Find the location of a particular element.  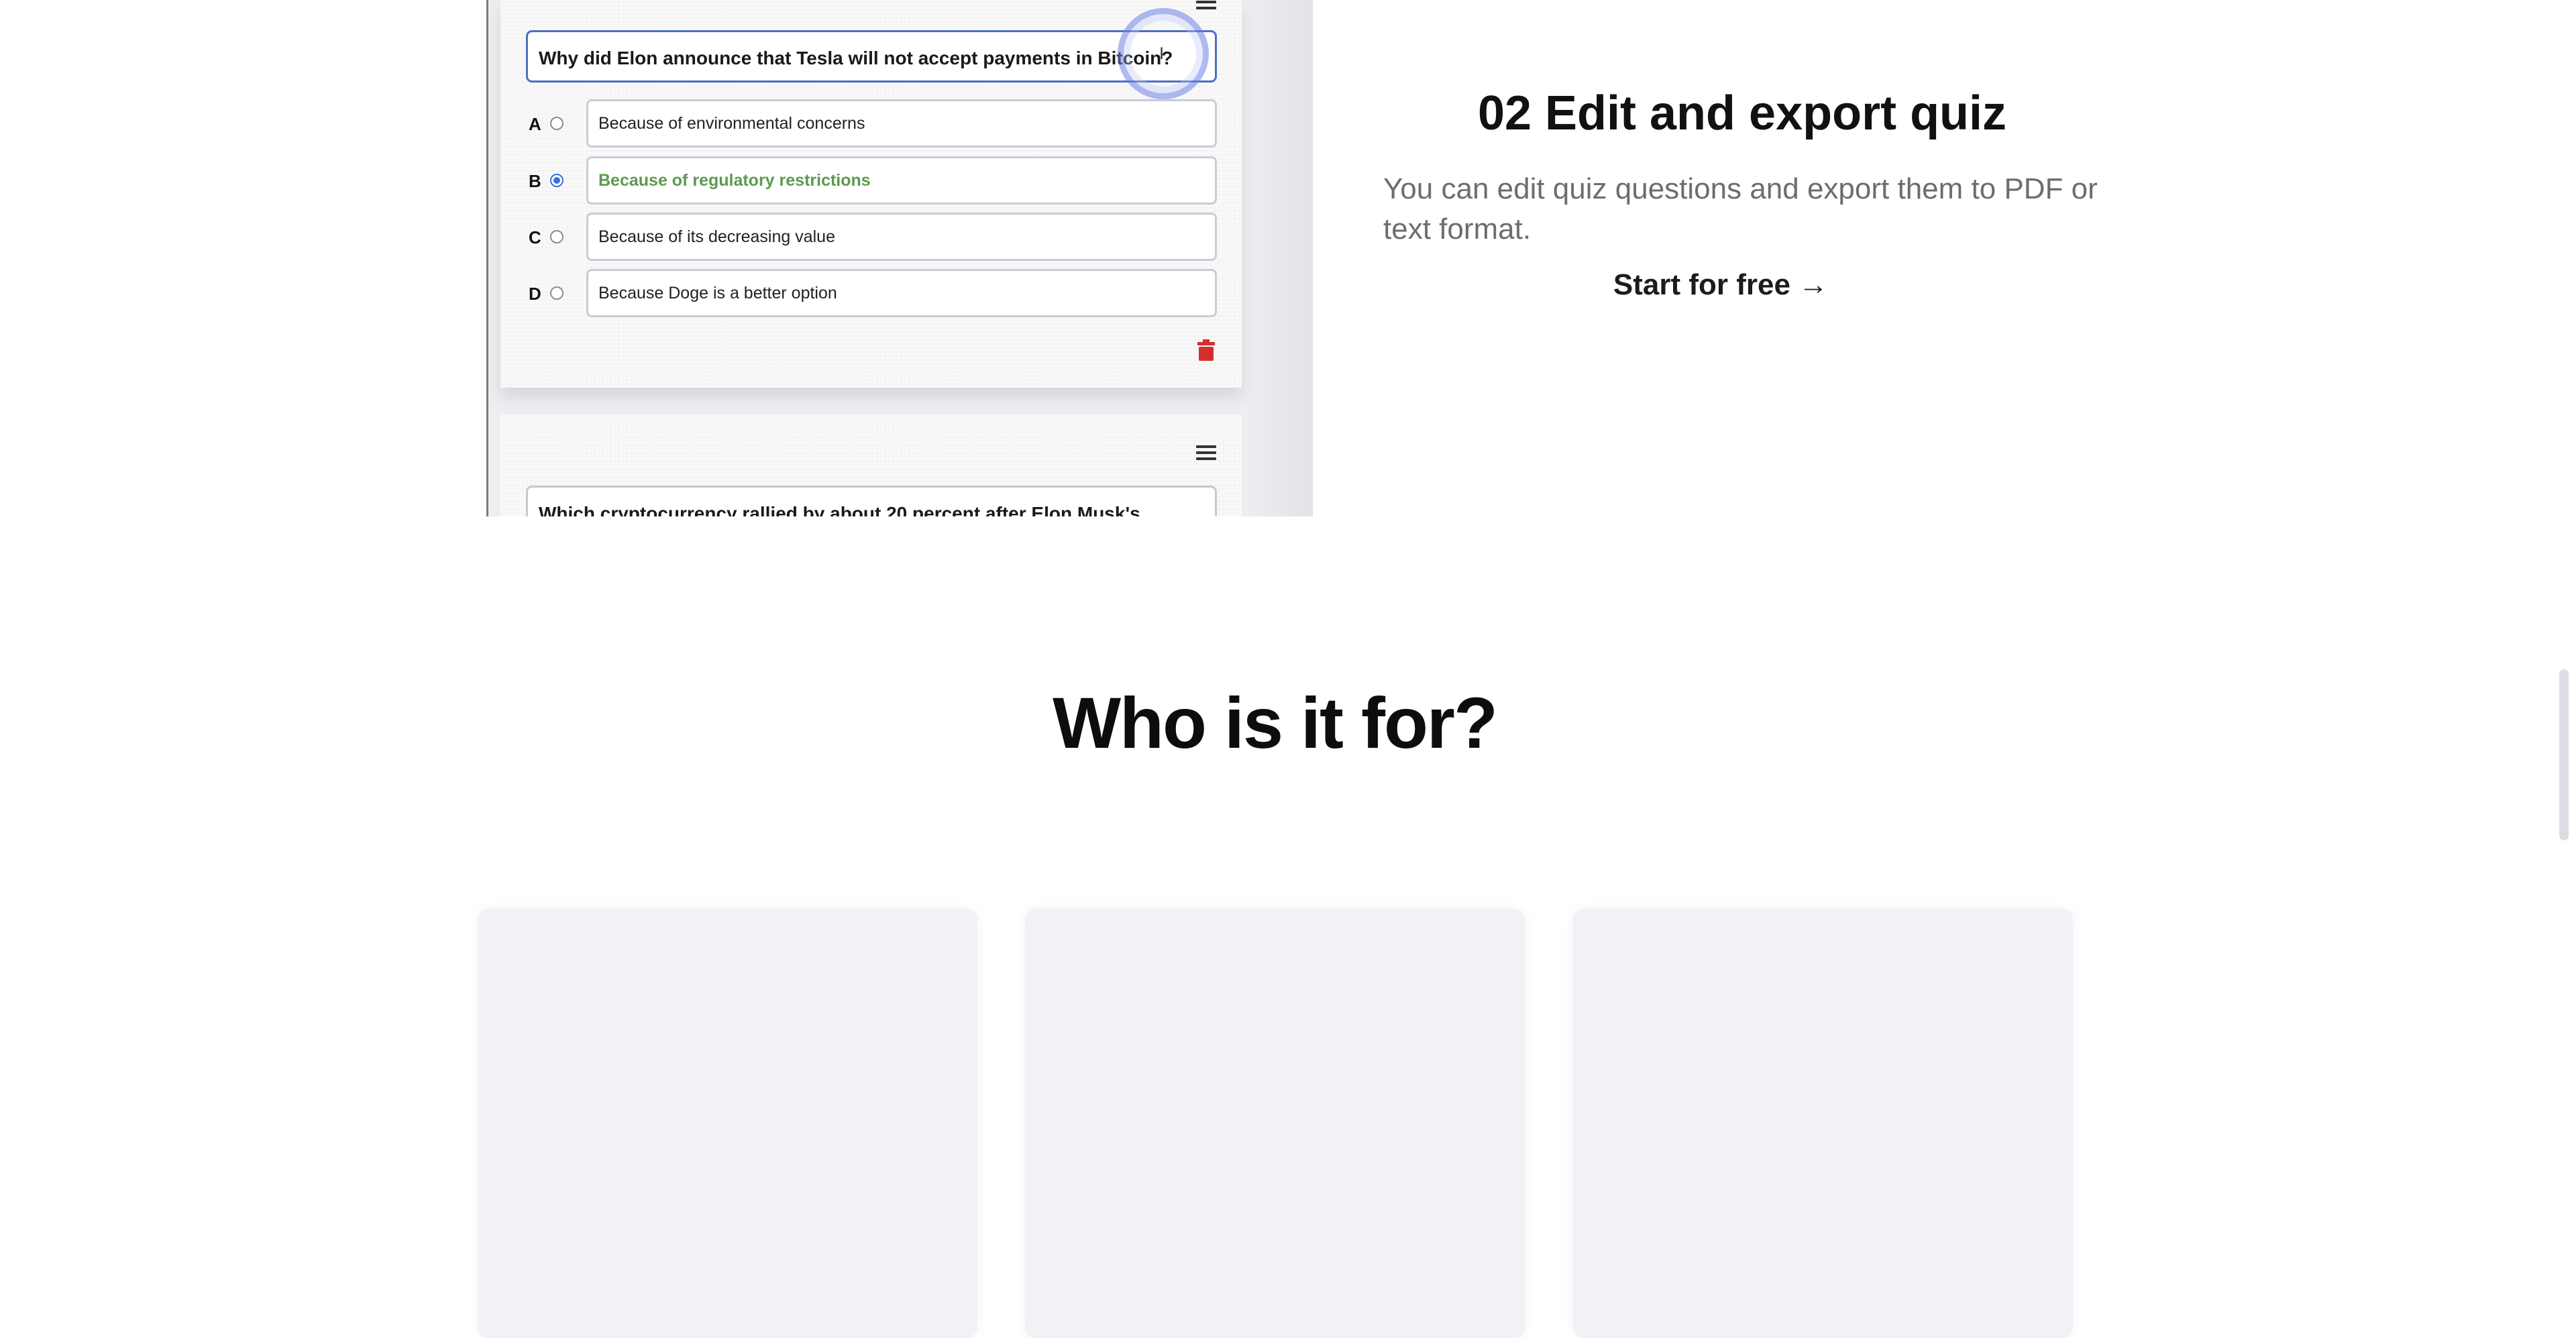

answer-letter: D is located at coordinates (535, 294).